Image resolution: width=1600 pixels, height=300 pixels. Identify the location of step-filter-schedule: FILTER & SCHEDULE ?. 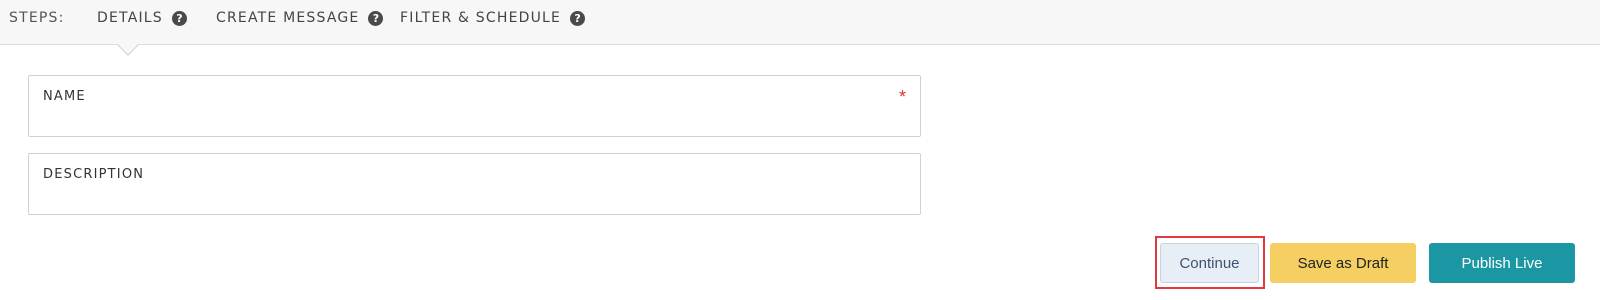
(493, 18).